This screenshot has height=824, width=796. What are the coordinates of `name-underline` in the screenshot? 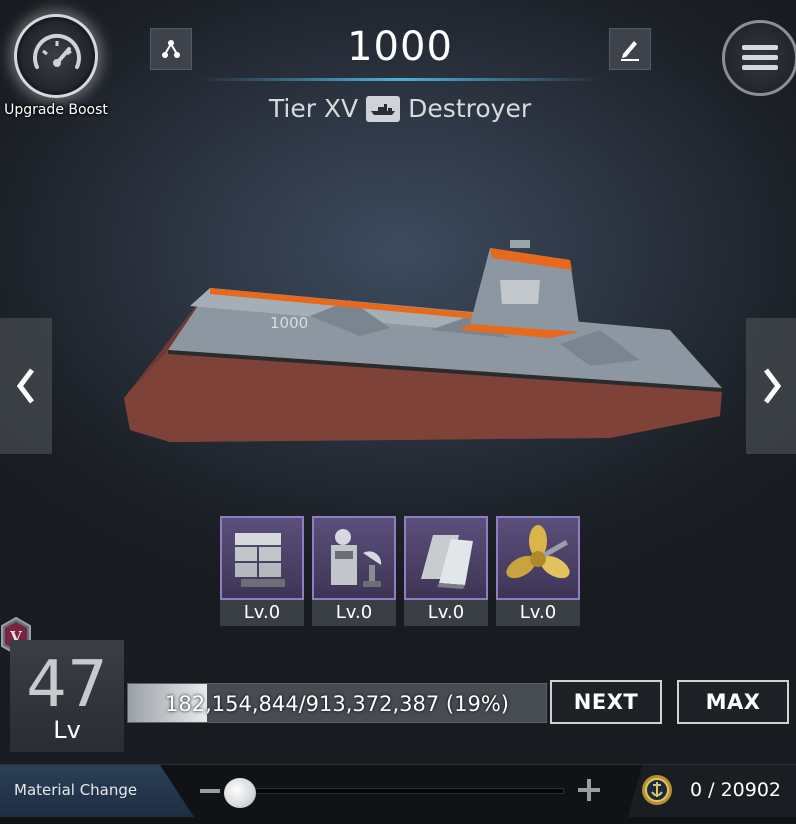 It's located at (400, 79).